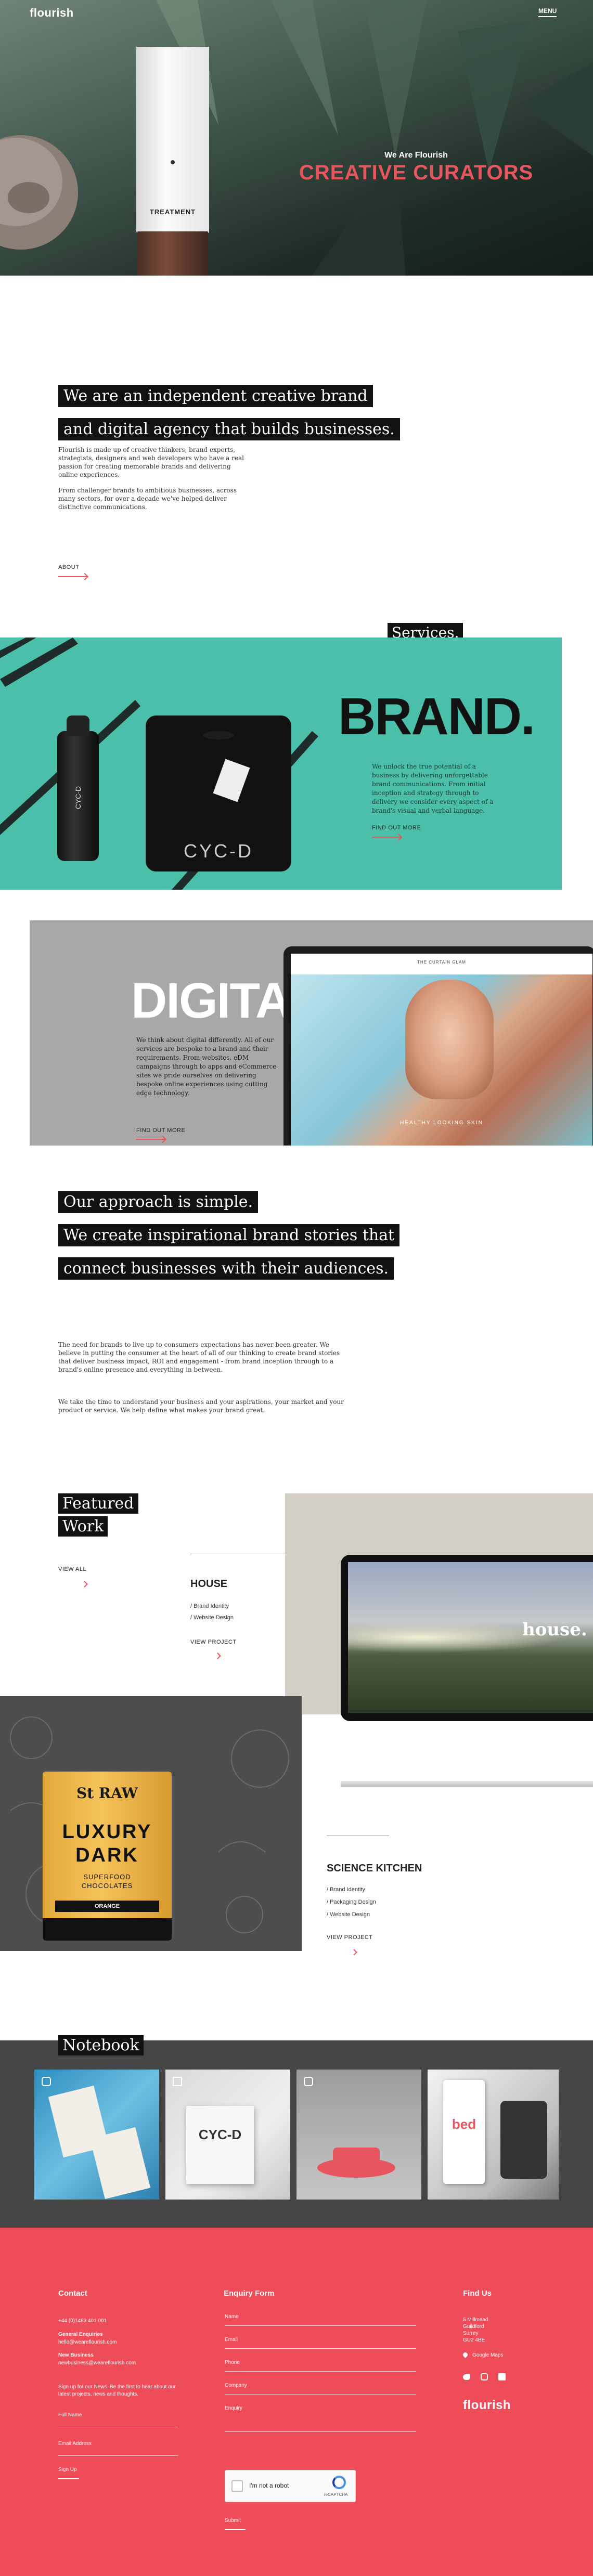 The width and height of the screenshot is (593, 2576). What do you see at coordinates (78, 798) in the screenshot?
I see `bottle-label: CYC-D` at bounding box center [78, 798].